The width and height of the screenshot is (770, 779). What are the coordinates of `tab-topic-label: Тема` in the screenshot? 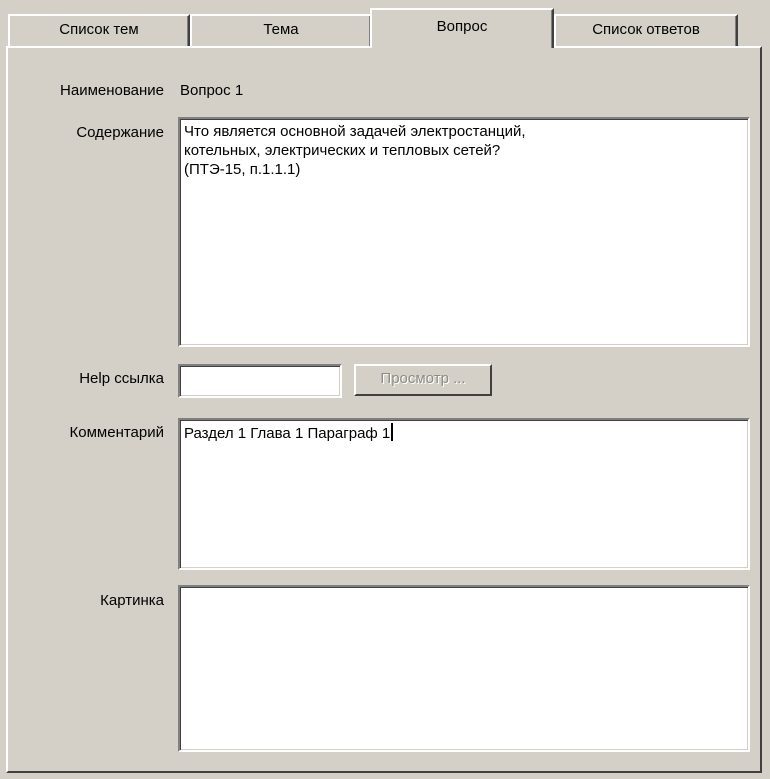 It's located at (281, 29).